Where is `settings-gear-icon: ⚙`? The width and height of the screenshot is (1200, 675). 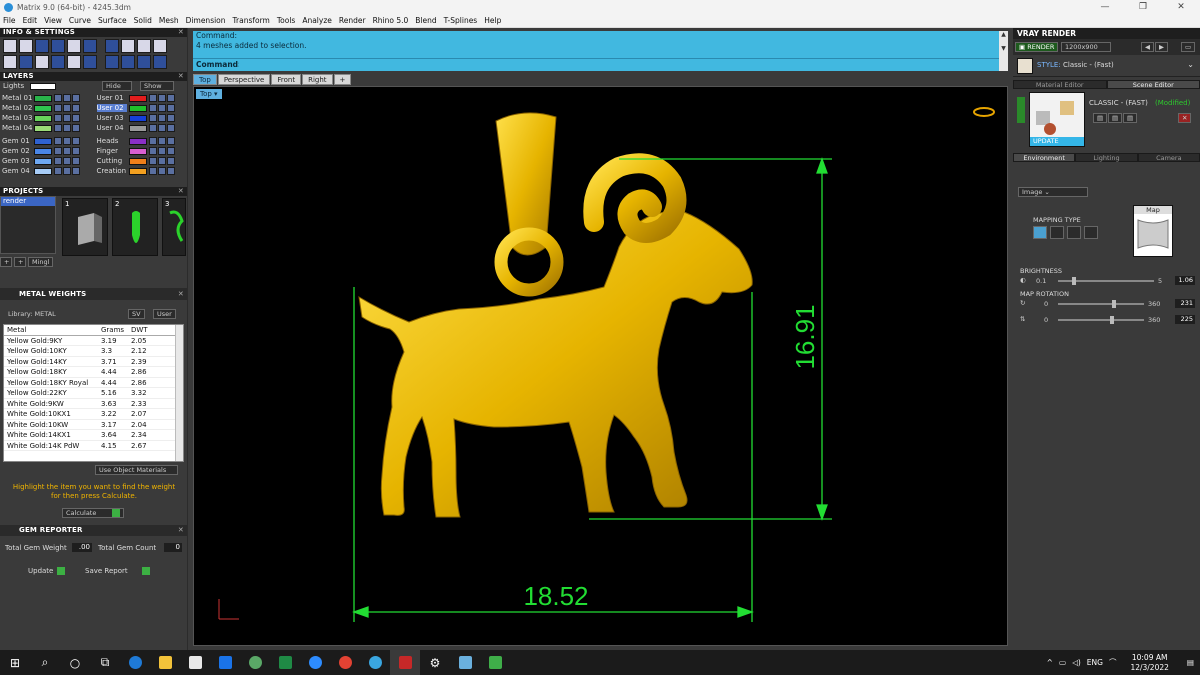
settings-gear-icon: ⚙ is located at coordinates (435, 662).